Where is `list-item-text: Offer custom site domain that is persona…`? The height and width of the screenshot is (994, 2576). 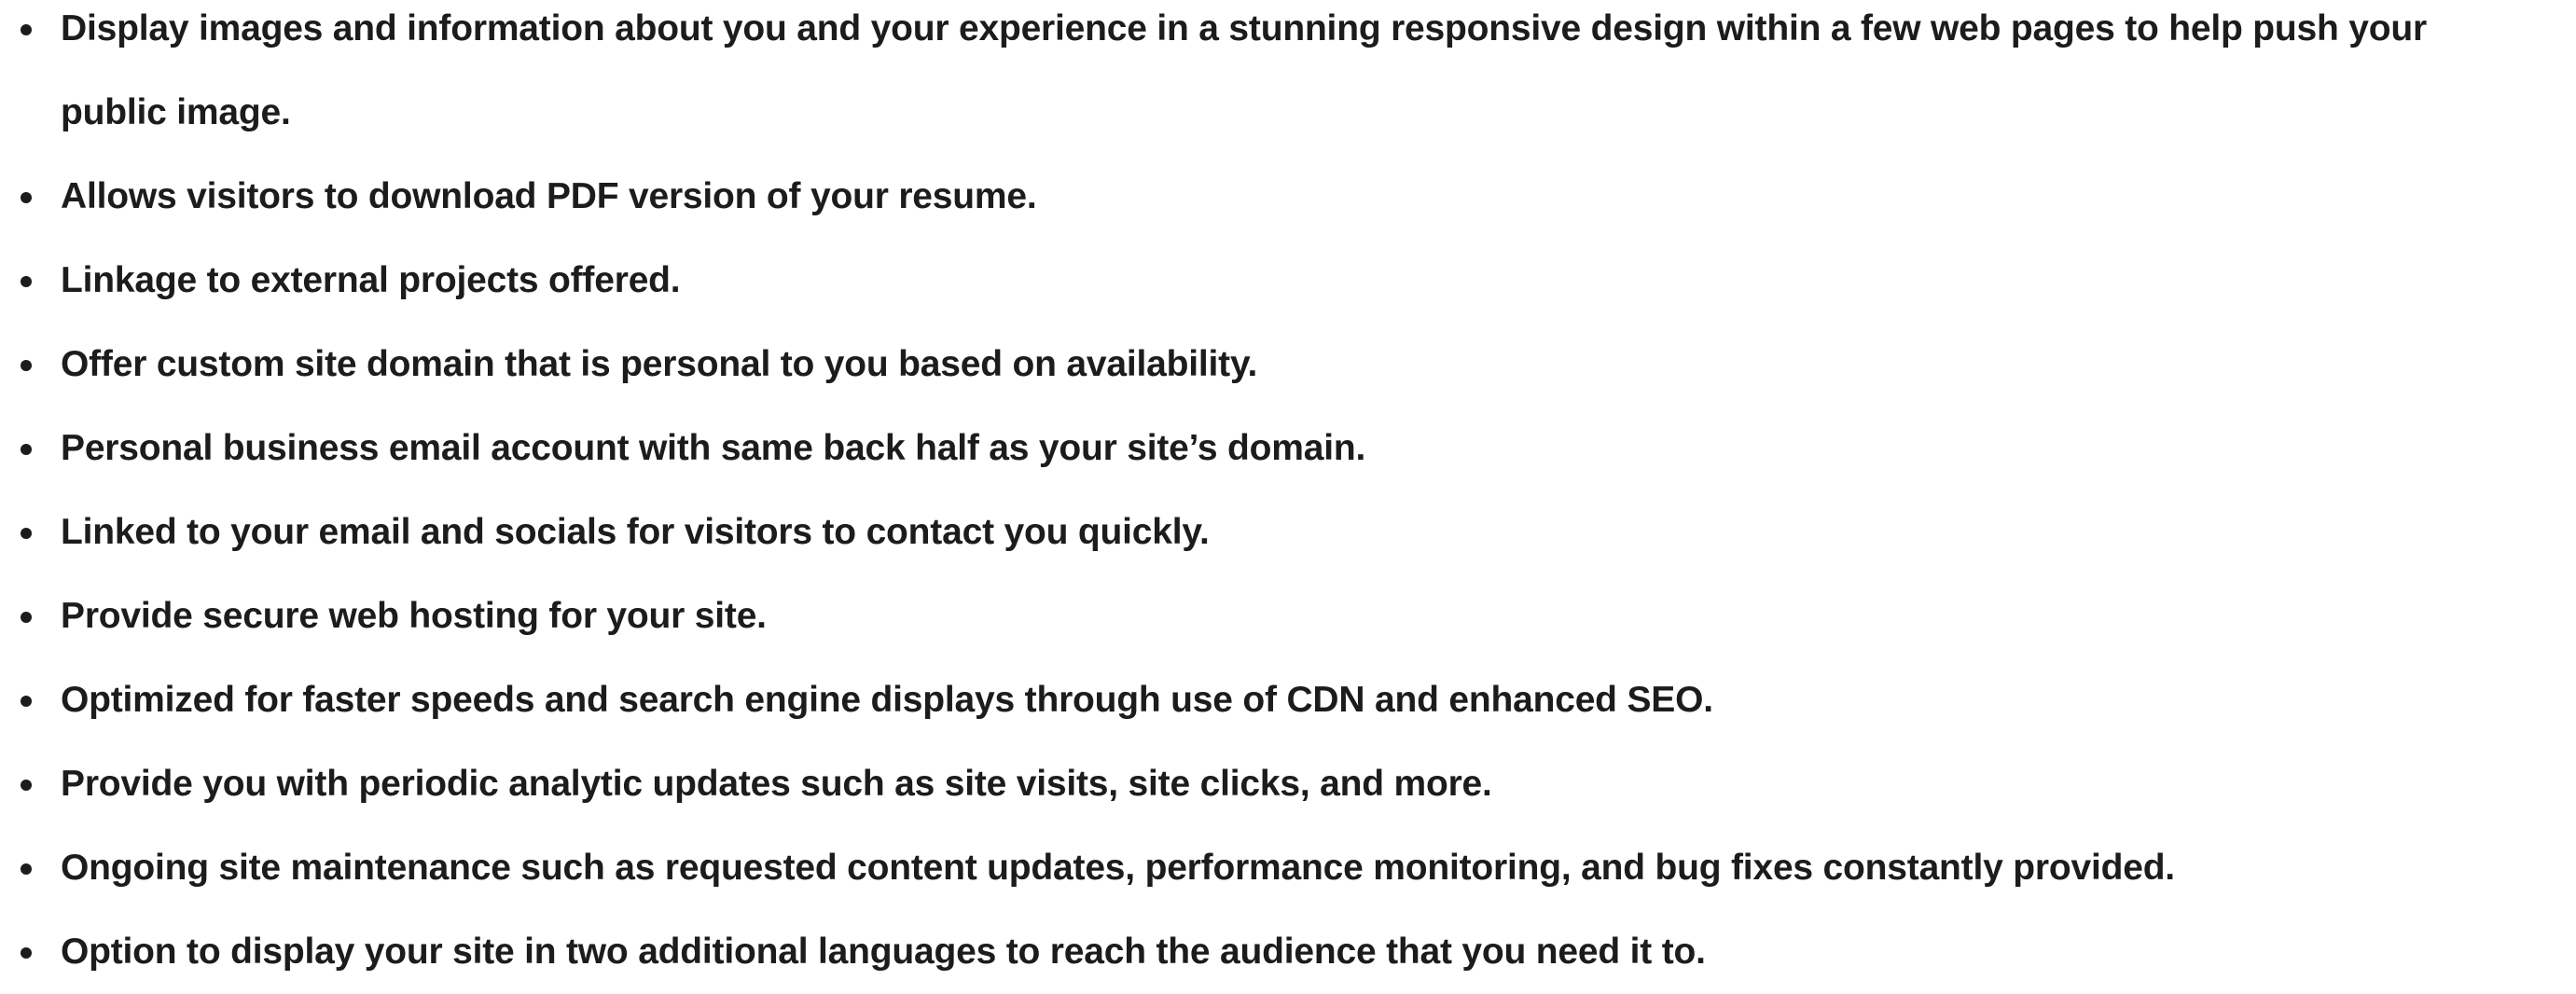 list-item-text: Offer custom site domain that is persona… is located at coordinates (659, 364).